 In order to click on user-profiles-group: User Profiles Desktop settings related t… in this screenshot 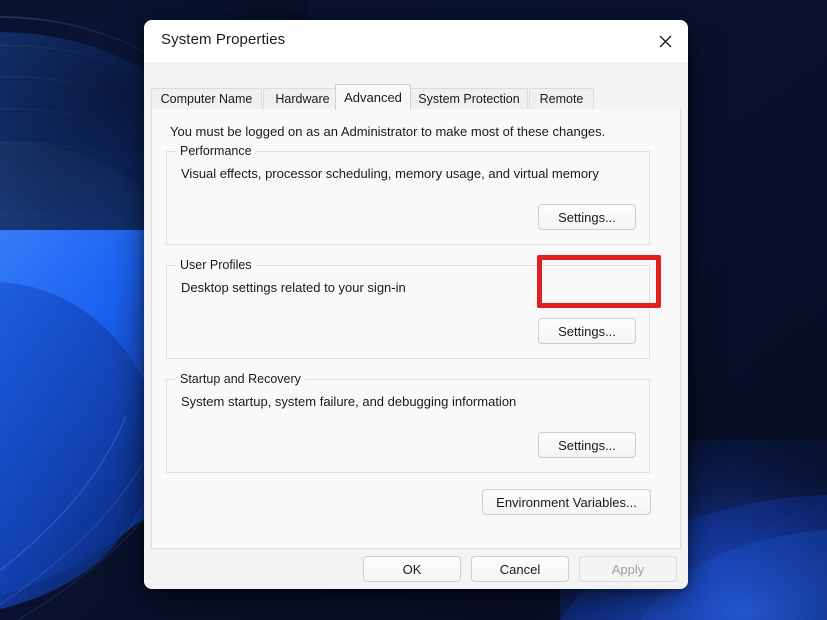, I will do `click(408, 308)`.